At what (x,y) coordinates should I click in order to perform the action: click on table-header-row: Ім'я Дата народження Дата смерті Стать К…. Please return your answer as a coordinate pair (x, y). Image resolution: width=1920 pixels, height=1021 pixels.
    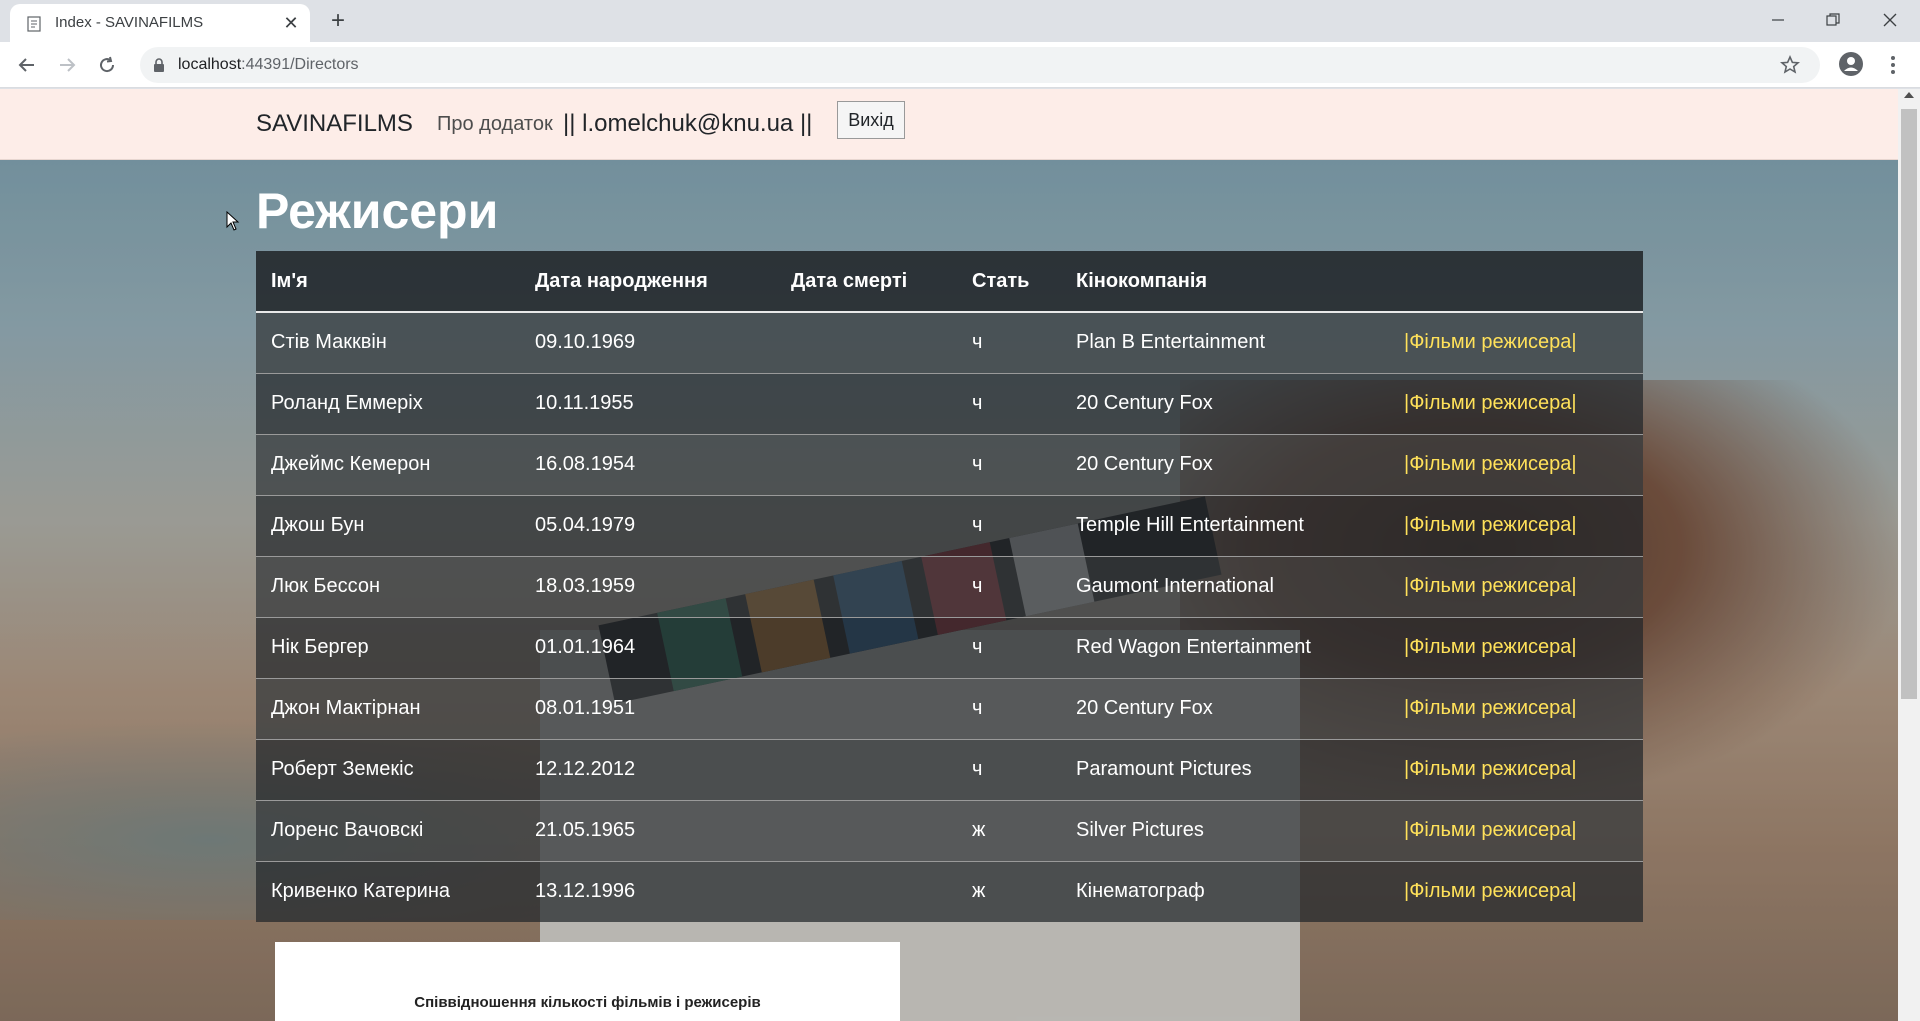
    Looking at the image, I should click on (949, 282).